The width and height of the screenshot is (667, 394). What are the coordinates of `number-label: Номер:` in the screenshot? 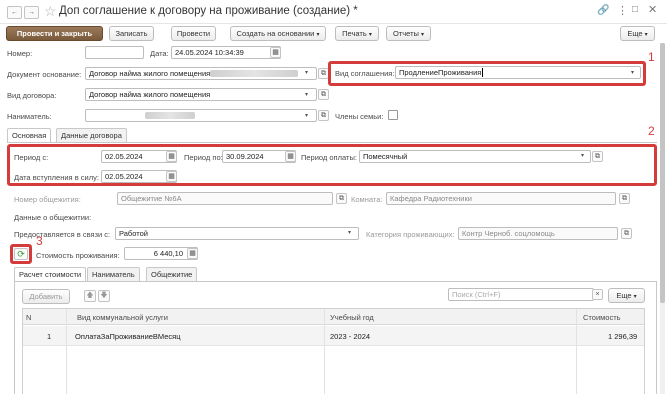 It's located at (20, 53).